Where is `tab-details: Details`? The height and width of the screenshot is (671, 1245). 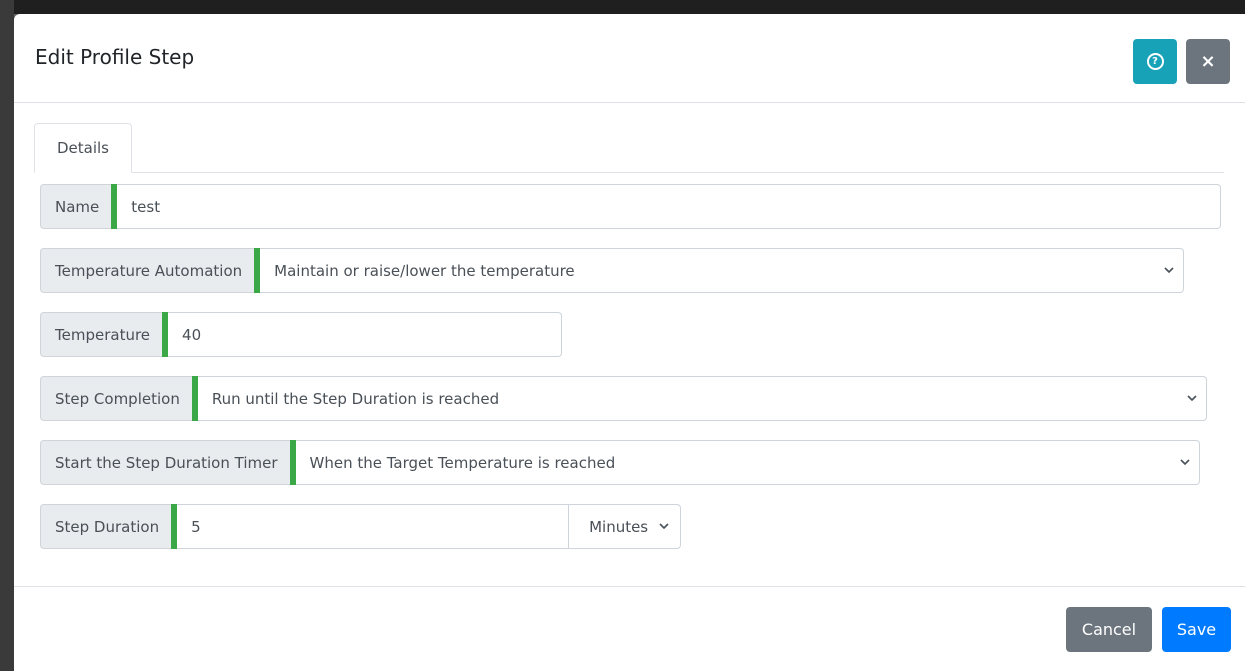 tab-details: Details is located at coordinates (83, 148).